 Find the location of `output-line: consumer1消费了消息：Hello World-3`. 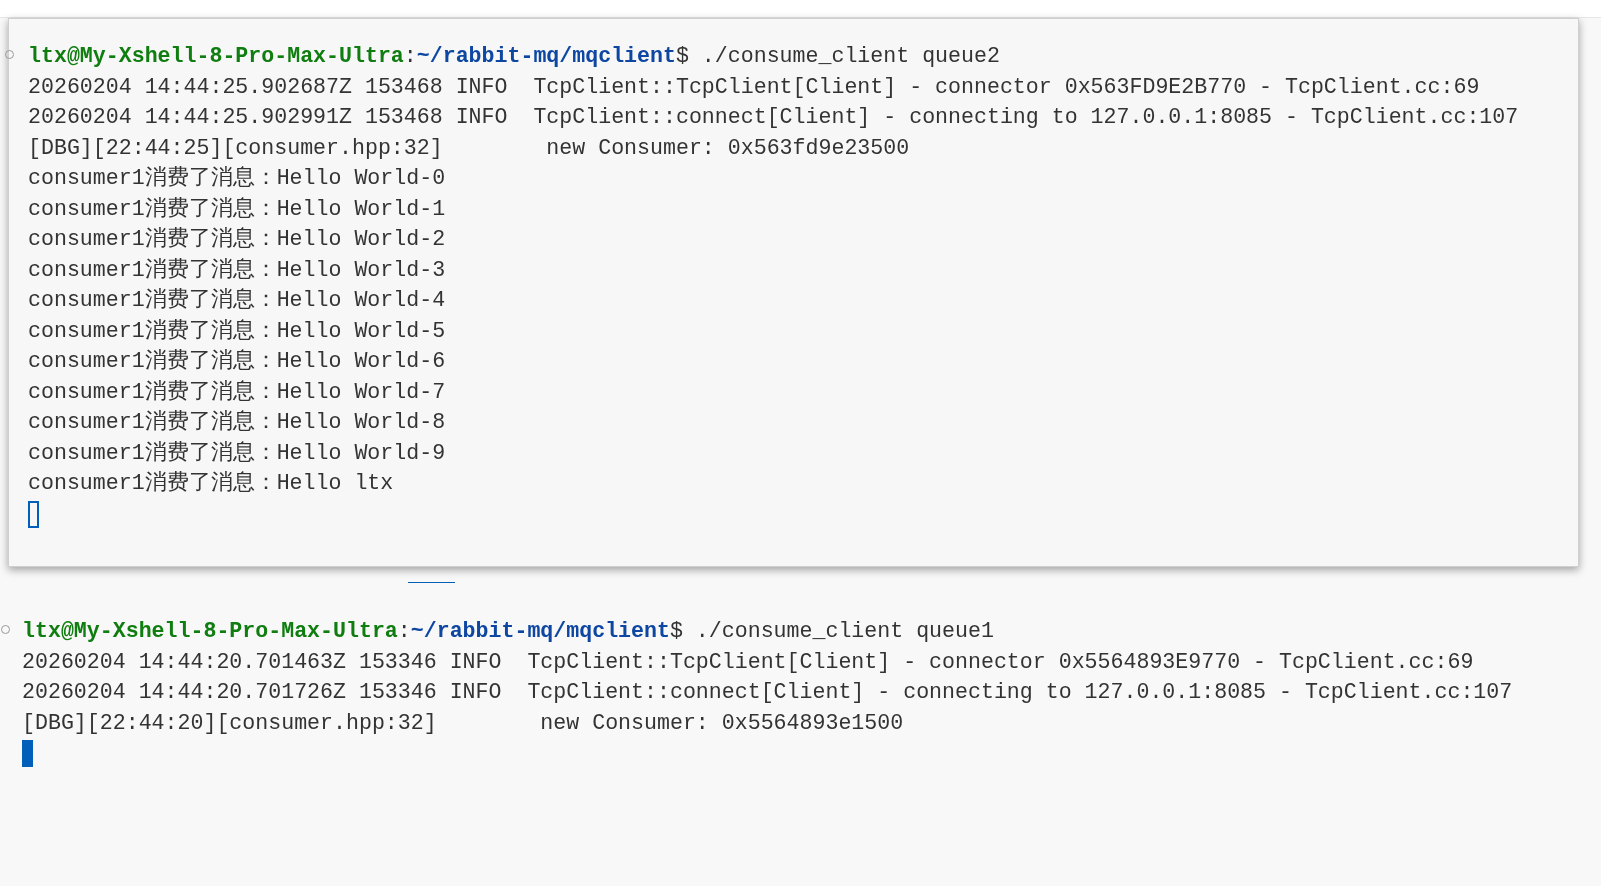

output-line: consumer1消费了消息：Hello World-3 is located at coordinates (237, 270).